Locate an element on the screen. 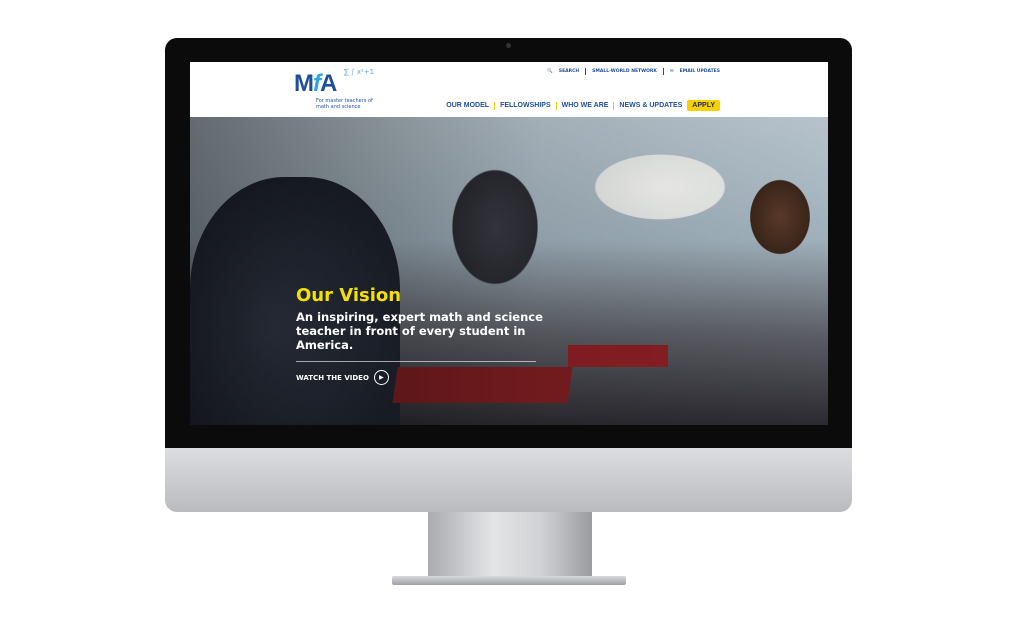 The width and height of the screenshot is (1024, 626). search-icon: 🔍 is located at coordinates (550, 71).